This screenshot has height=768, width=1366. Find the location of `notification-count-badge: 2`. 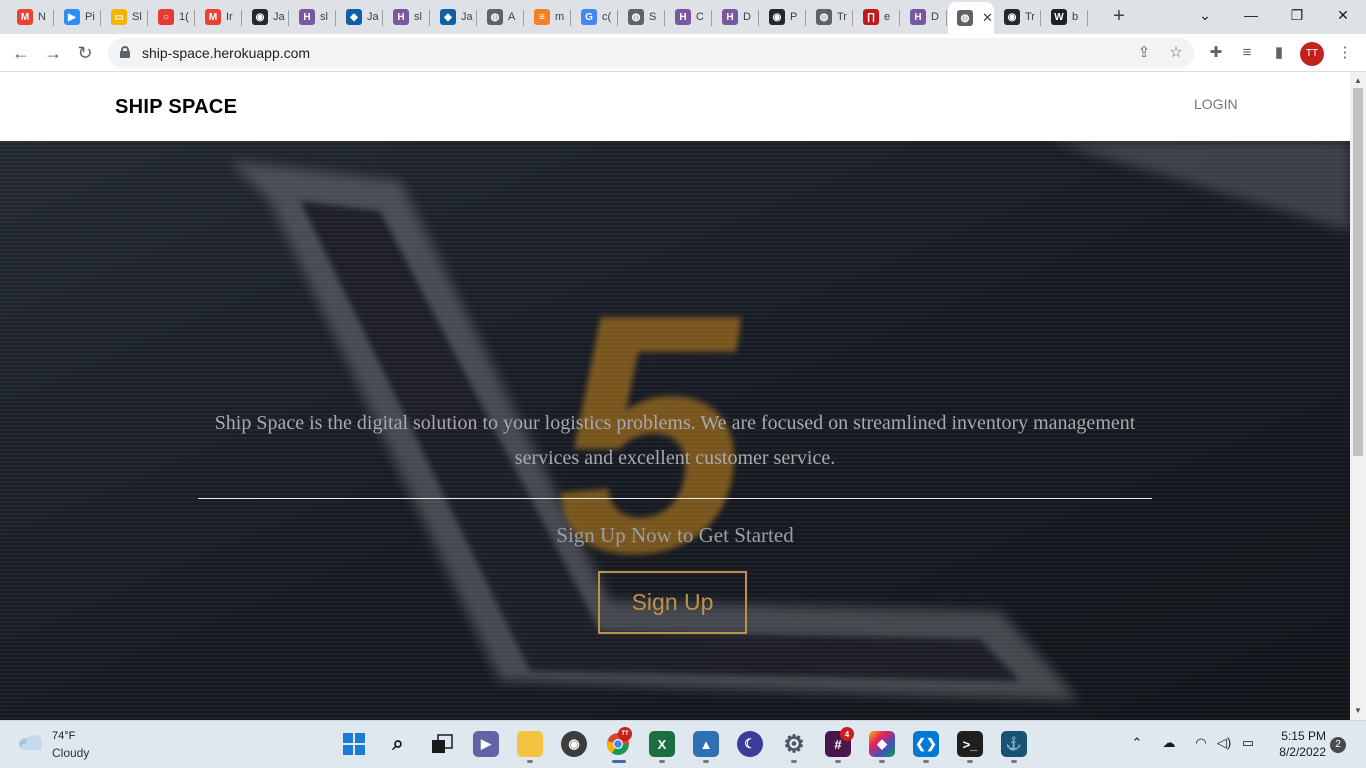

notification-count-badge: 2 is located at coordinates (1338, 745).